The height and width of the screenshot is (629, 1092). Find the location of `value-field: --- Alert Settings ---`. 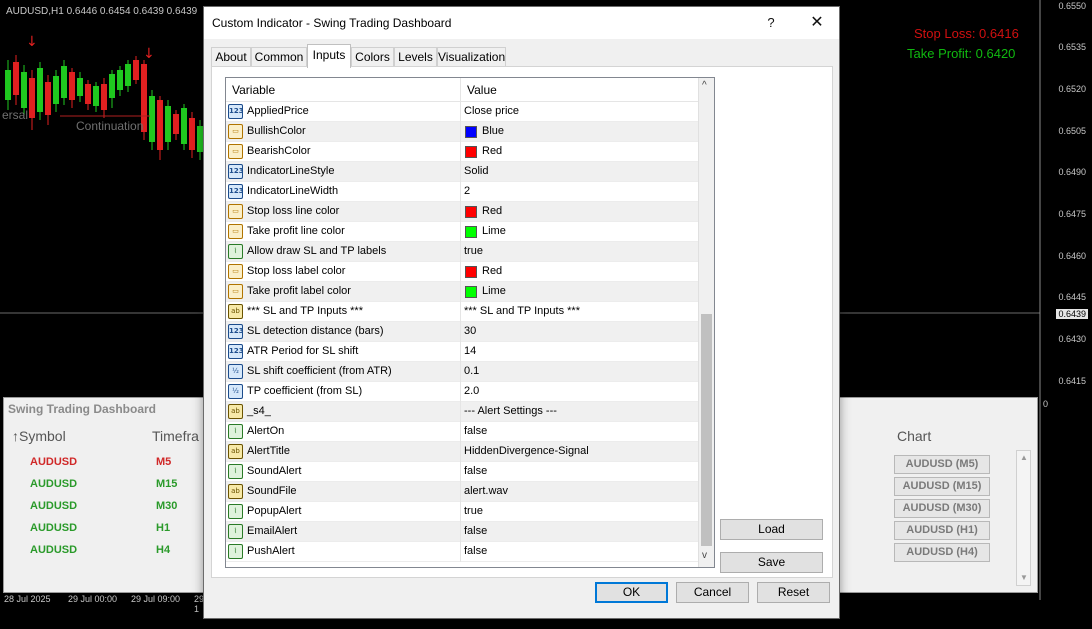

value-field: --- Alert Settings --- is located at coordinates (510, 411).